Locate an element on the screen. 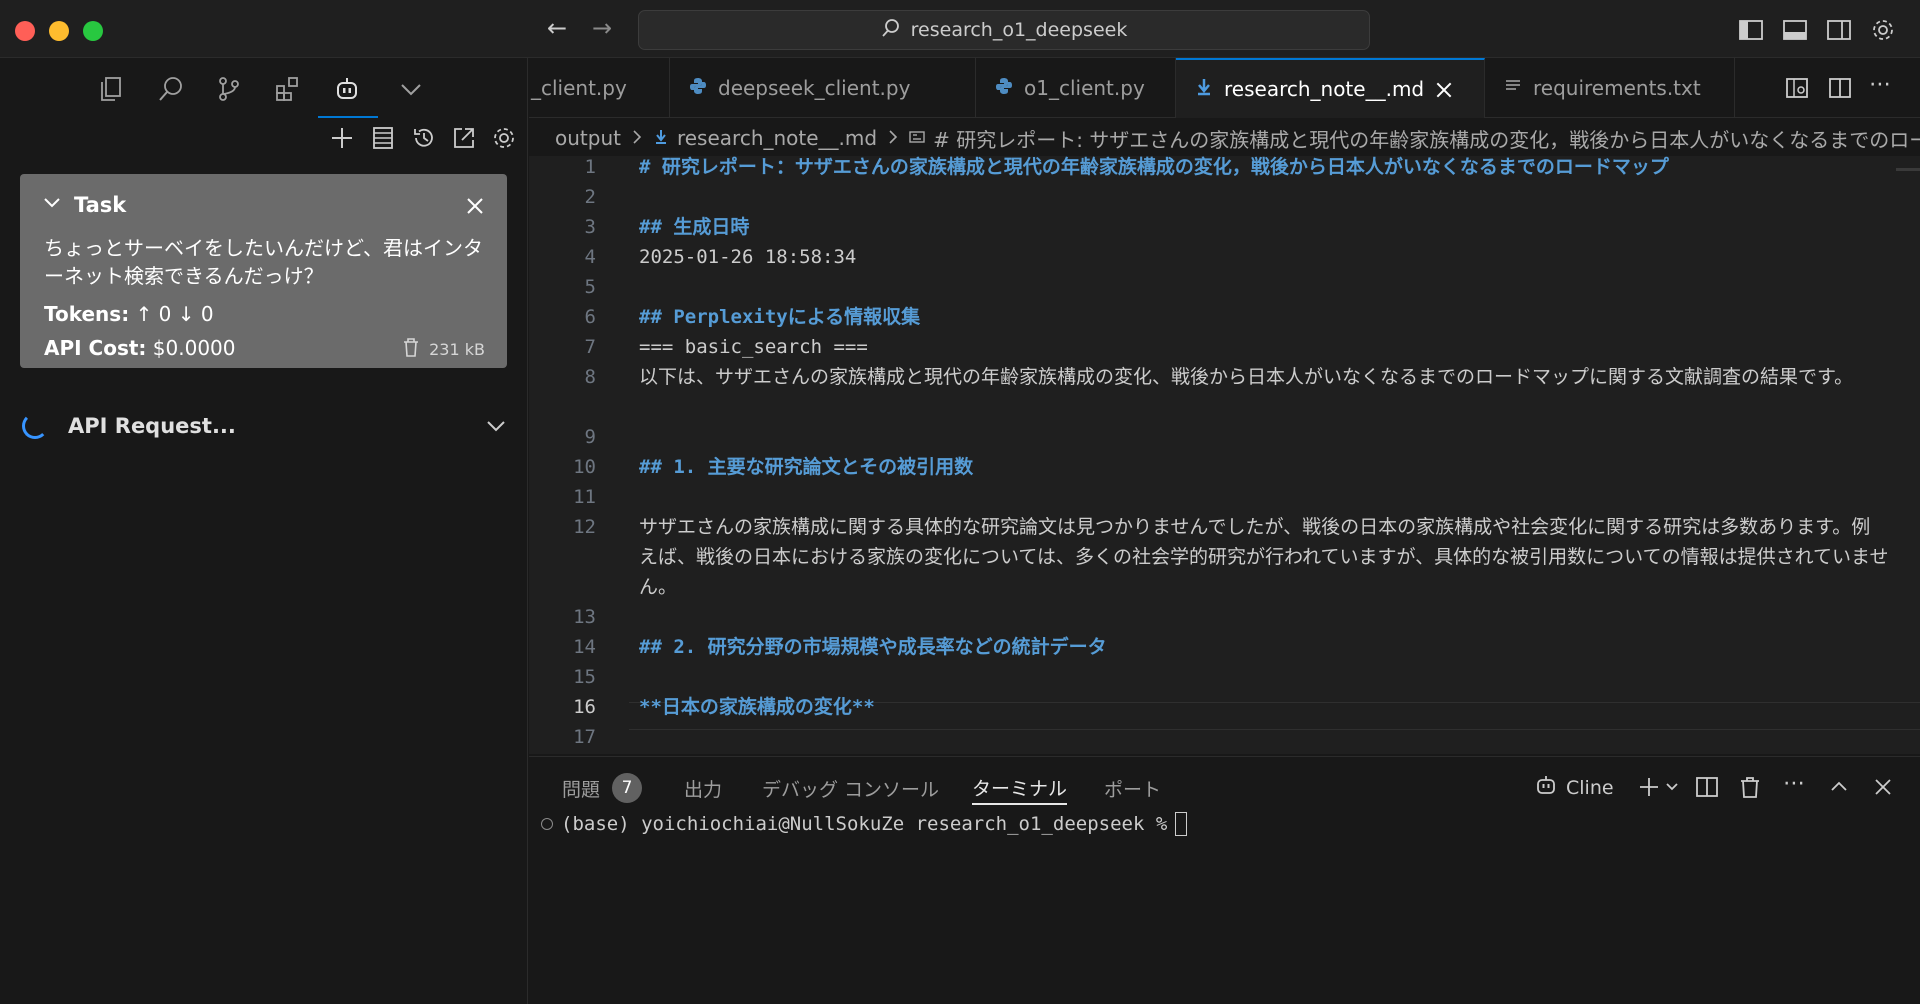  settings-gear-icon is located at coordinates (1883, 30).